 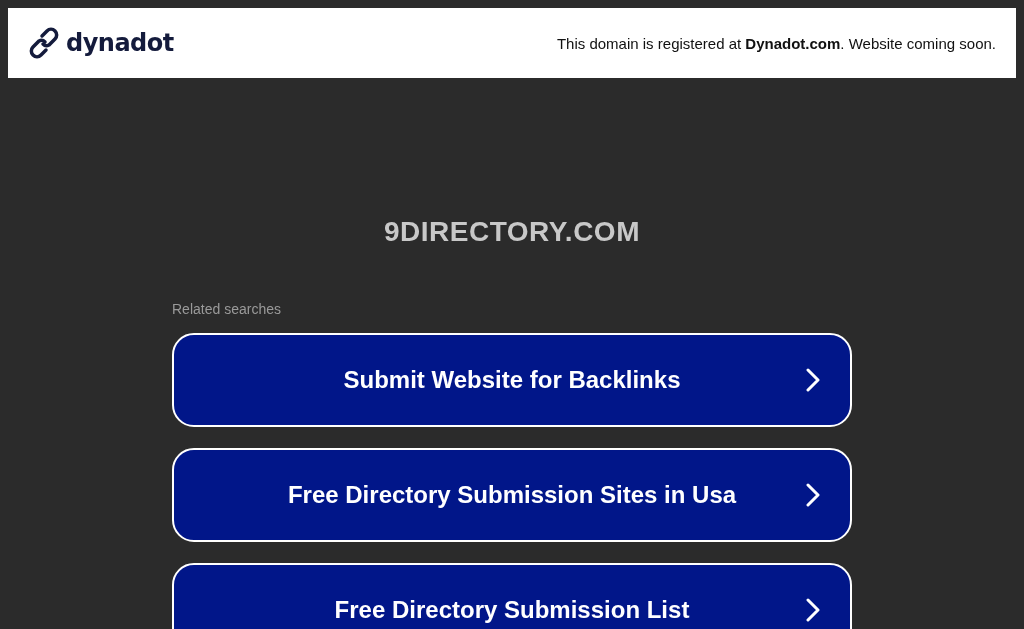 I want to click on search-link: Free Directory Submission Sites in Usa, so click(x=512, y=495).